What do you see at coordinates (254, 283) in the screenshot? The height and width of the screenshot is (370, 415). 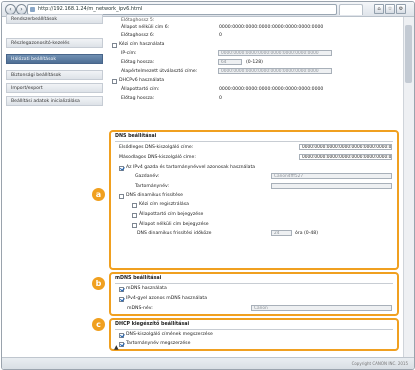 I see `mdns-divider` at bounding box center [254, 283].